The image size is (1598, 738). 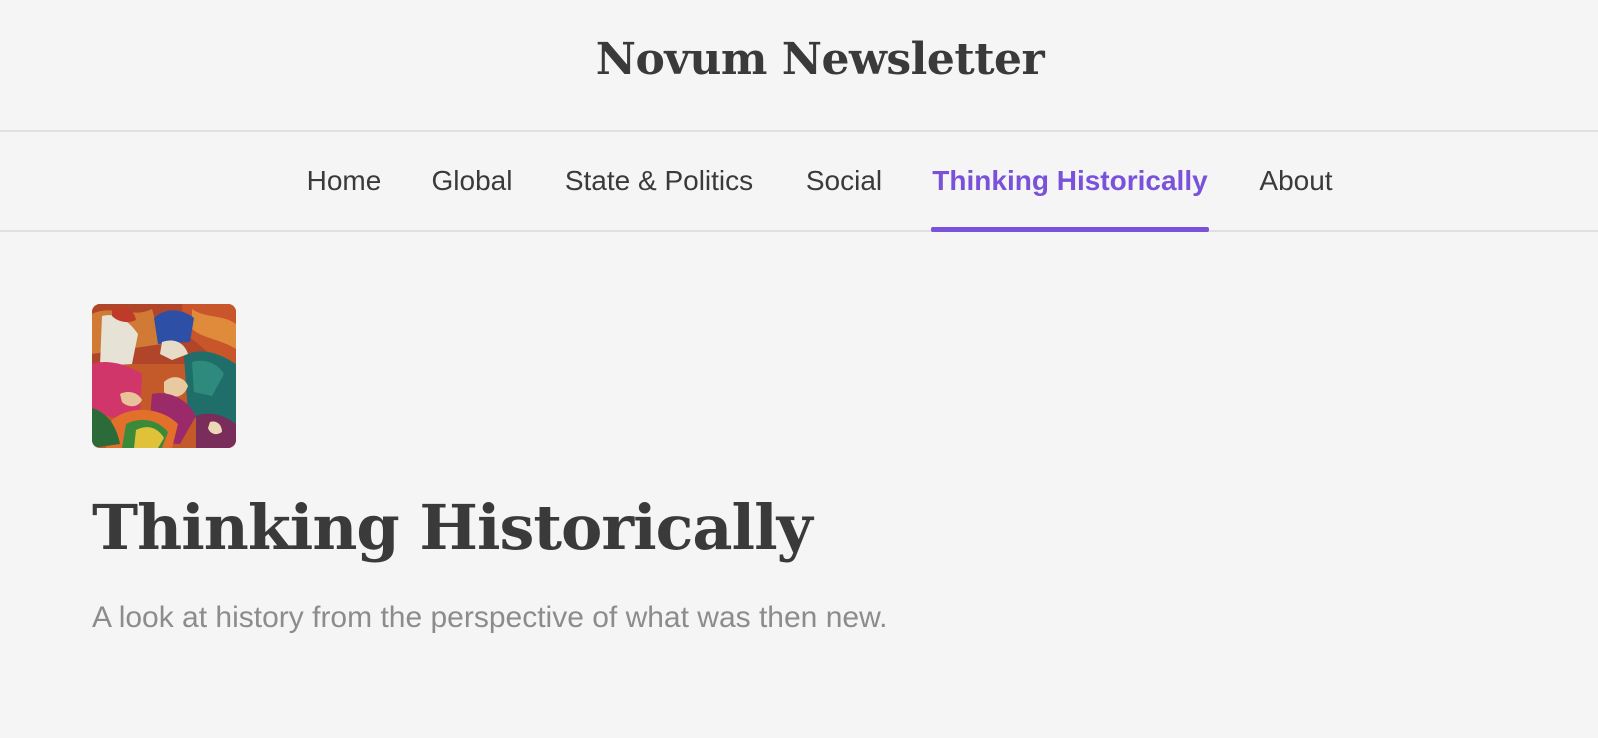 I want to click on site-title: Novum Newsletter, so click(x=799, y=60).